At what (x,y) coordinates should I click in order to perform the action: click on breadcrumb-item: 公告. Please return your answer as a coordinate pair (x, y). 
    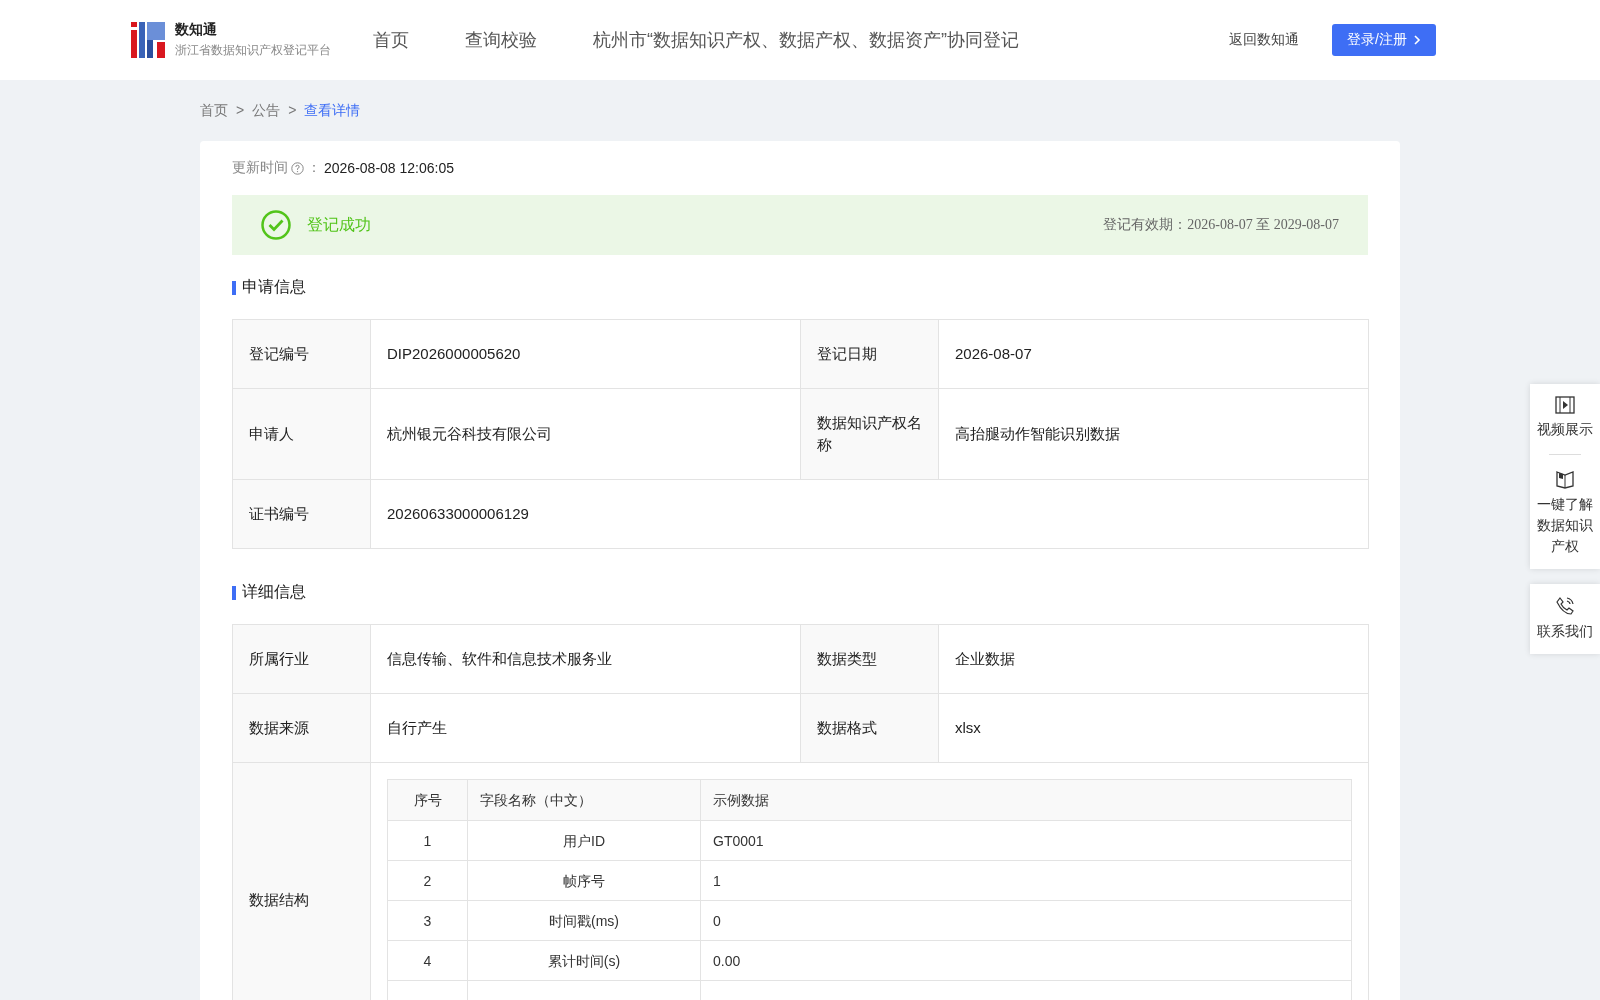
    Looking at the image, I should click on (266, 111).